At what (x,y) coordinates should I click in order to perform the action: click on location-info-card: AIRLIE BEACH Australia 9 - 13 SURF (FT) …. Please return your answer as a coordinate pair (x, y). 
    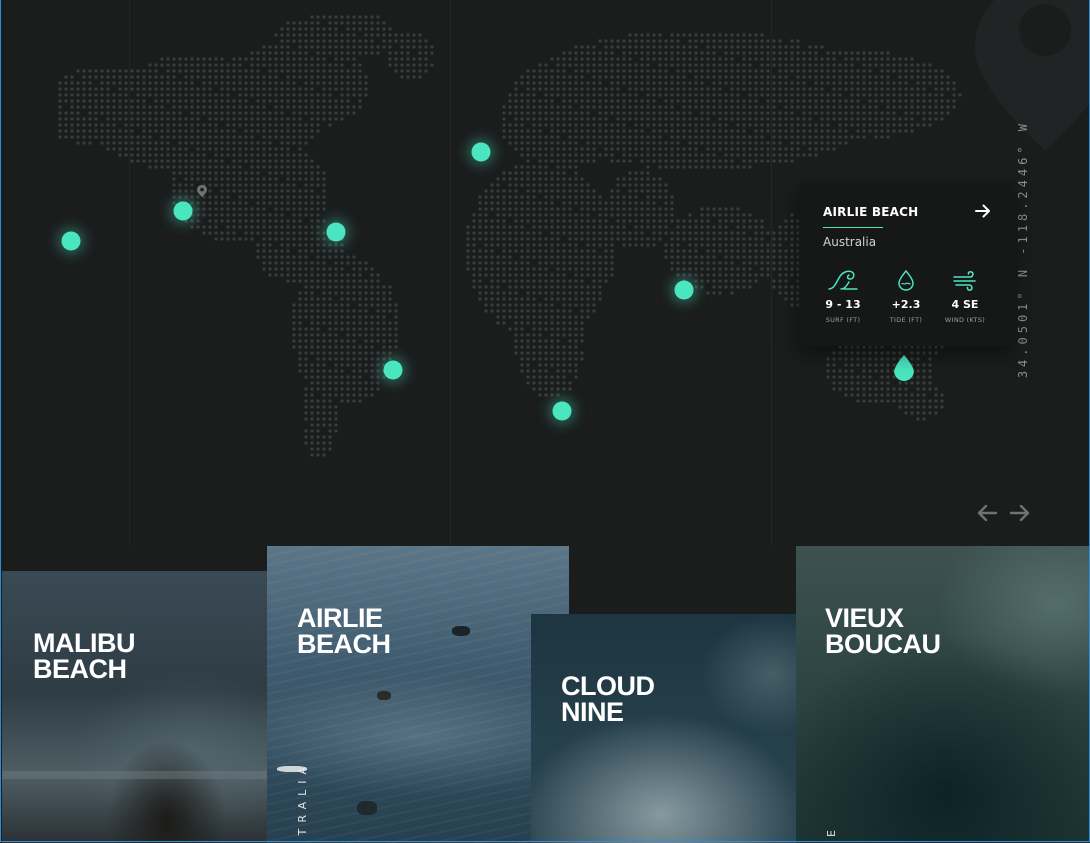
    Looking at the image, I should click on (906, 264).